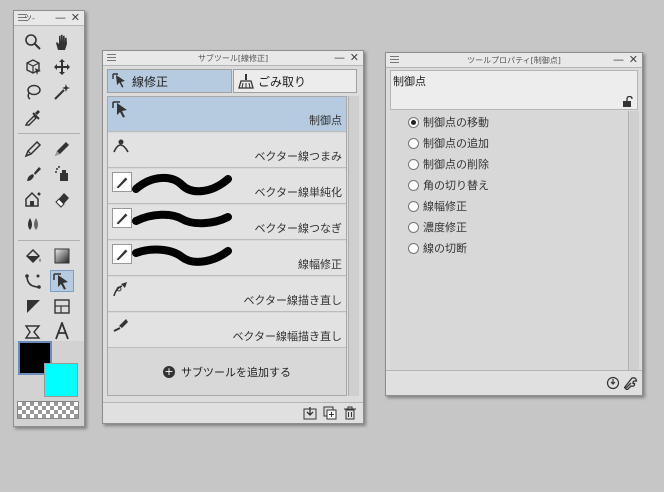 The width and height of the screenshot is (664, 492). What do you see at coordinates (310, 413) in the screenshot?
I see `import-icon` at bounding box center [310, 413].